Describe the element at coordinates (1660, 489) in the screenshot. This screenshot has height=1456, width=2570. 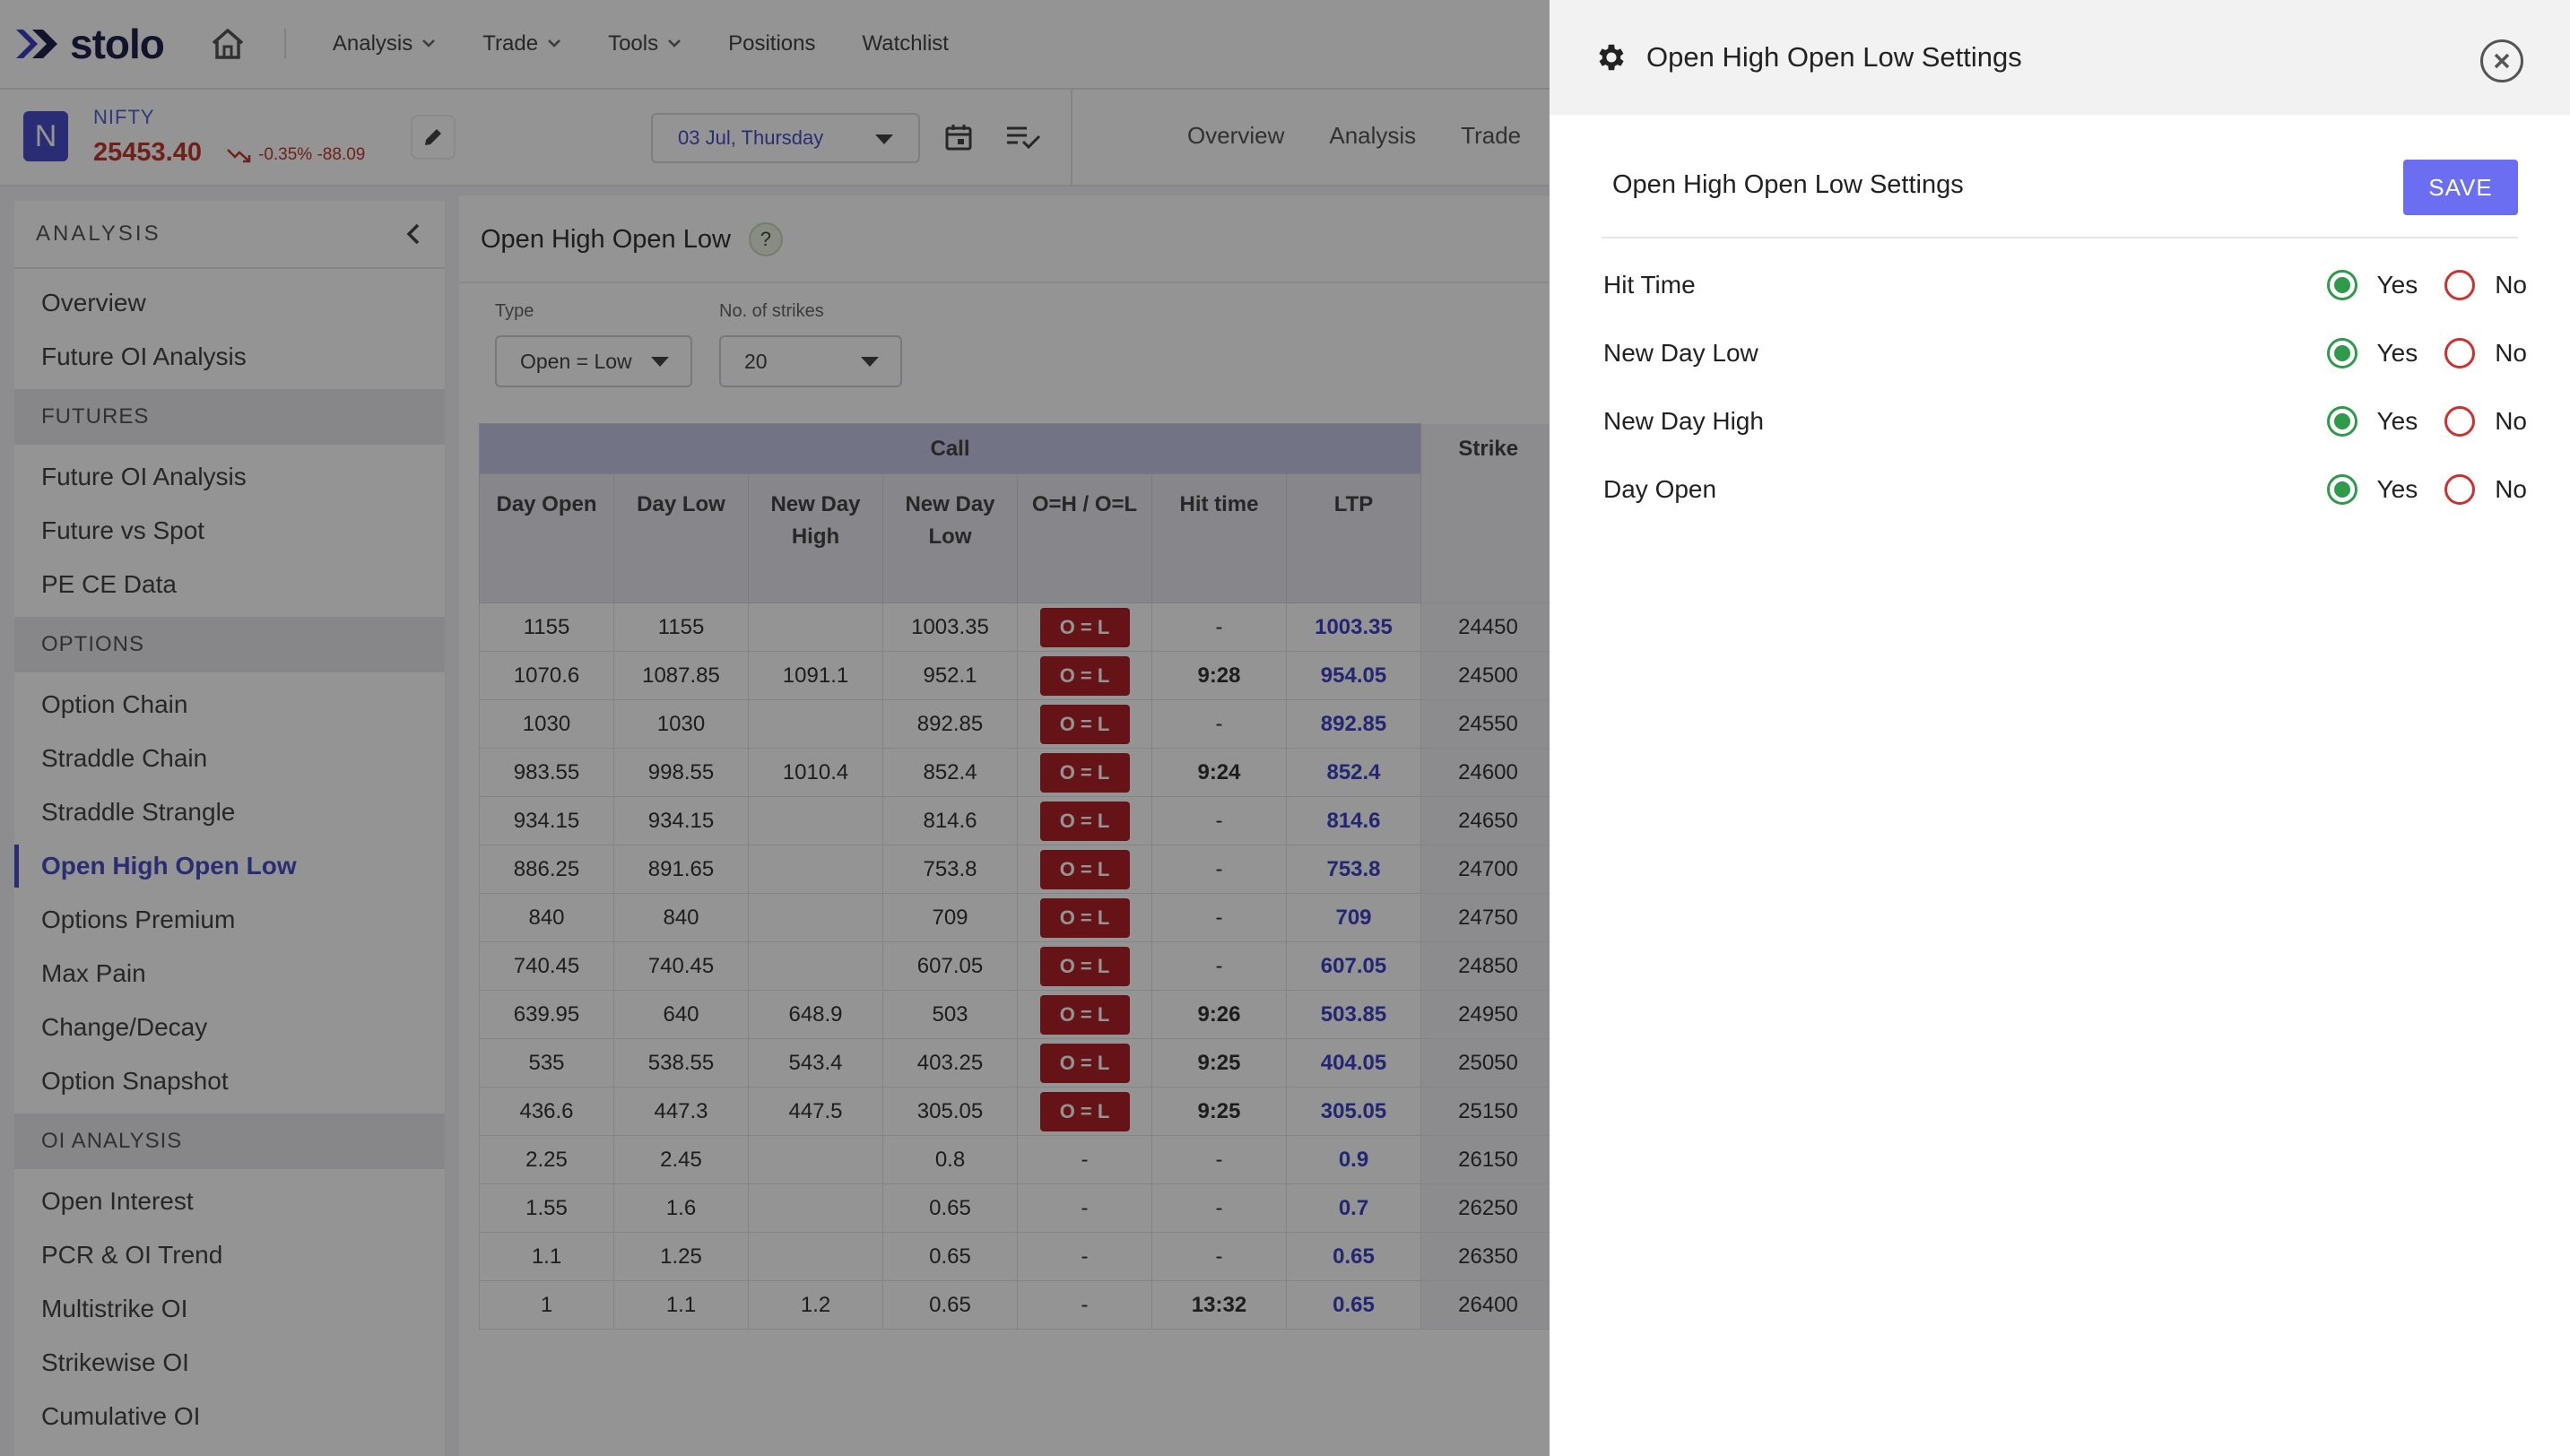
I see `setting-label: Day Open` at that location.